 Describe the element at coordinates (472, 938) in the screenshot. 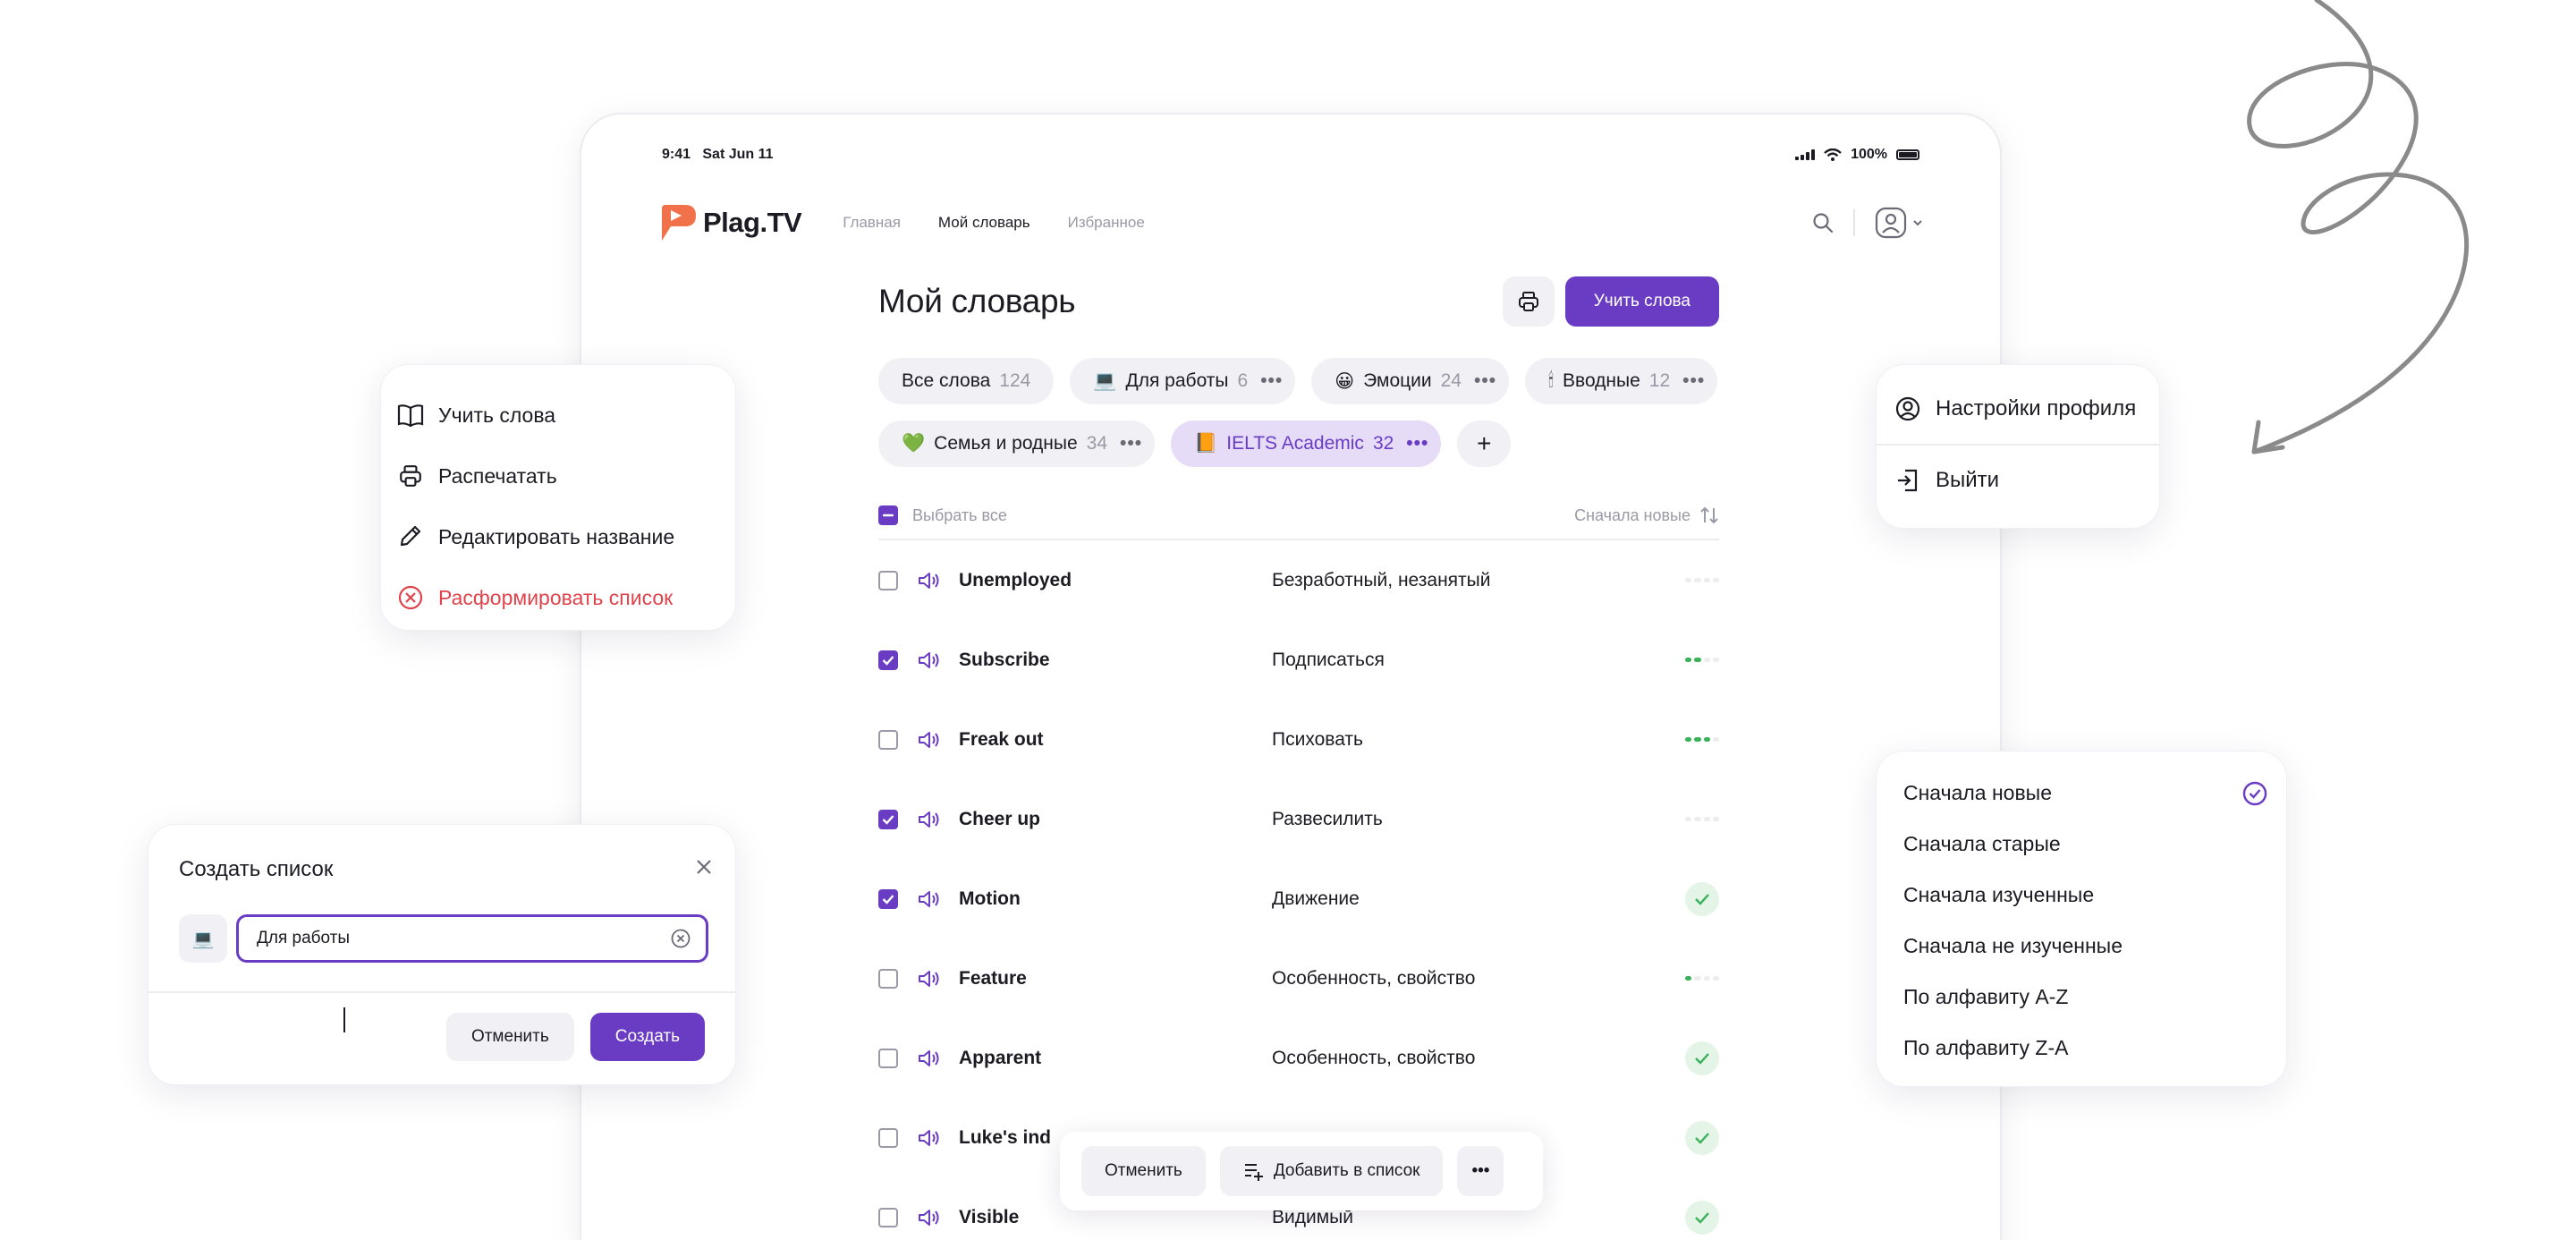

I see `list-name-input: Для работы` at that location.